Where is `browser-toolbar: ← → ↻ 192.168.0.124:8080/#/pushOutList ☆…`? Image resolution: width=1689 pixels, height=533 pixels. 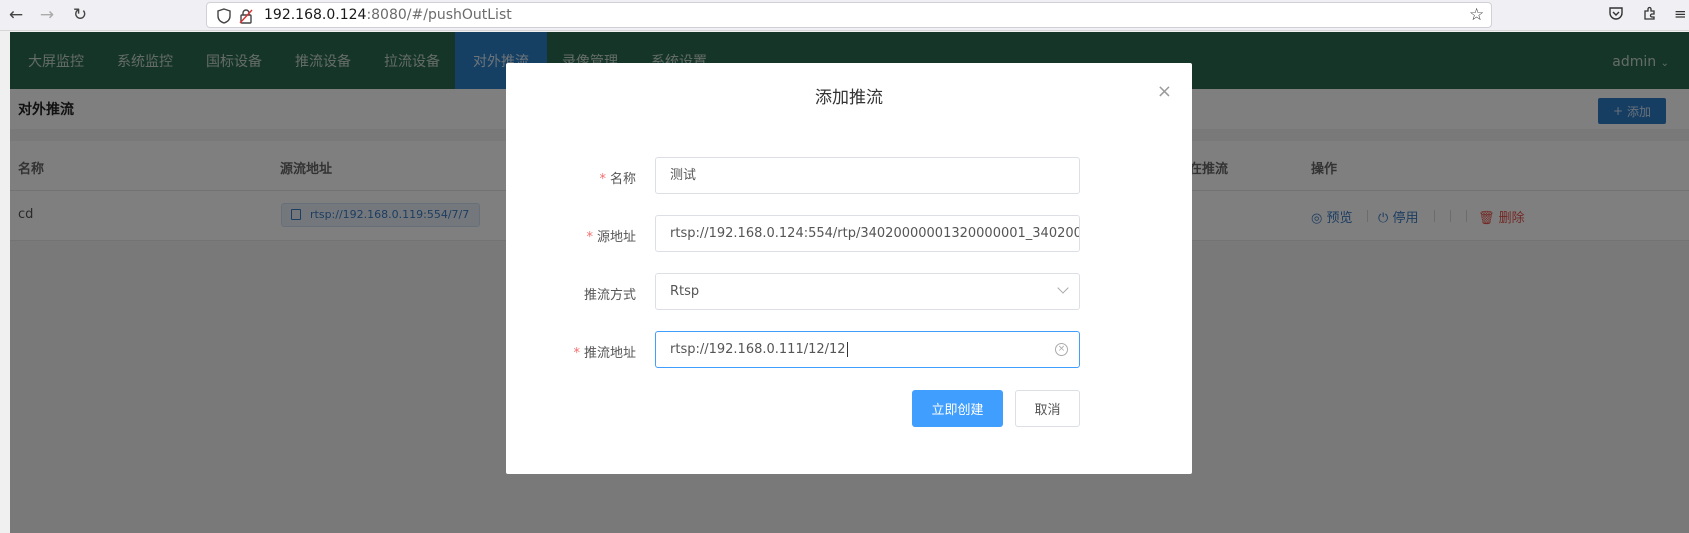
browser-toolbar: ← → ↻ 192.168.0.124:8080/#/pushOutList ☆… is located at coordinates (844, 15).